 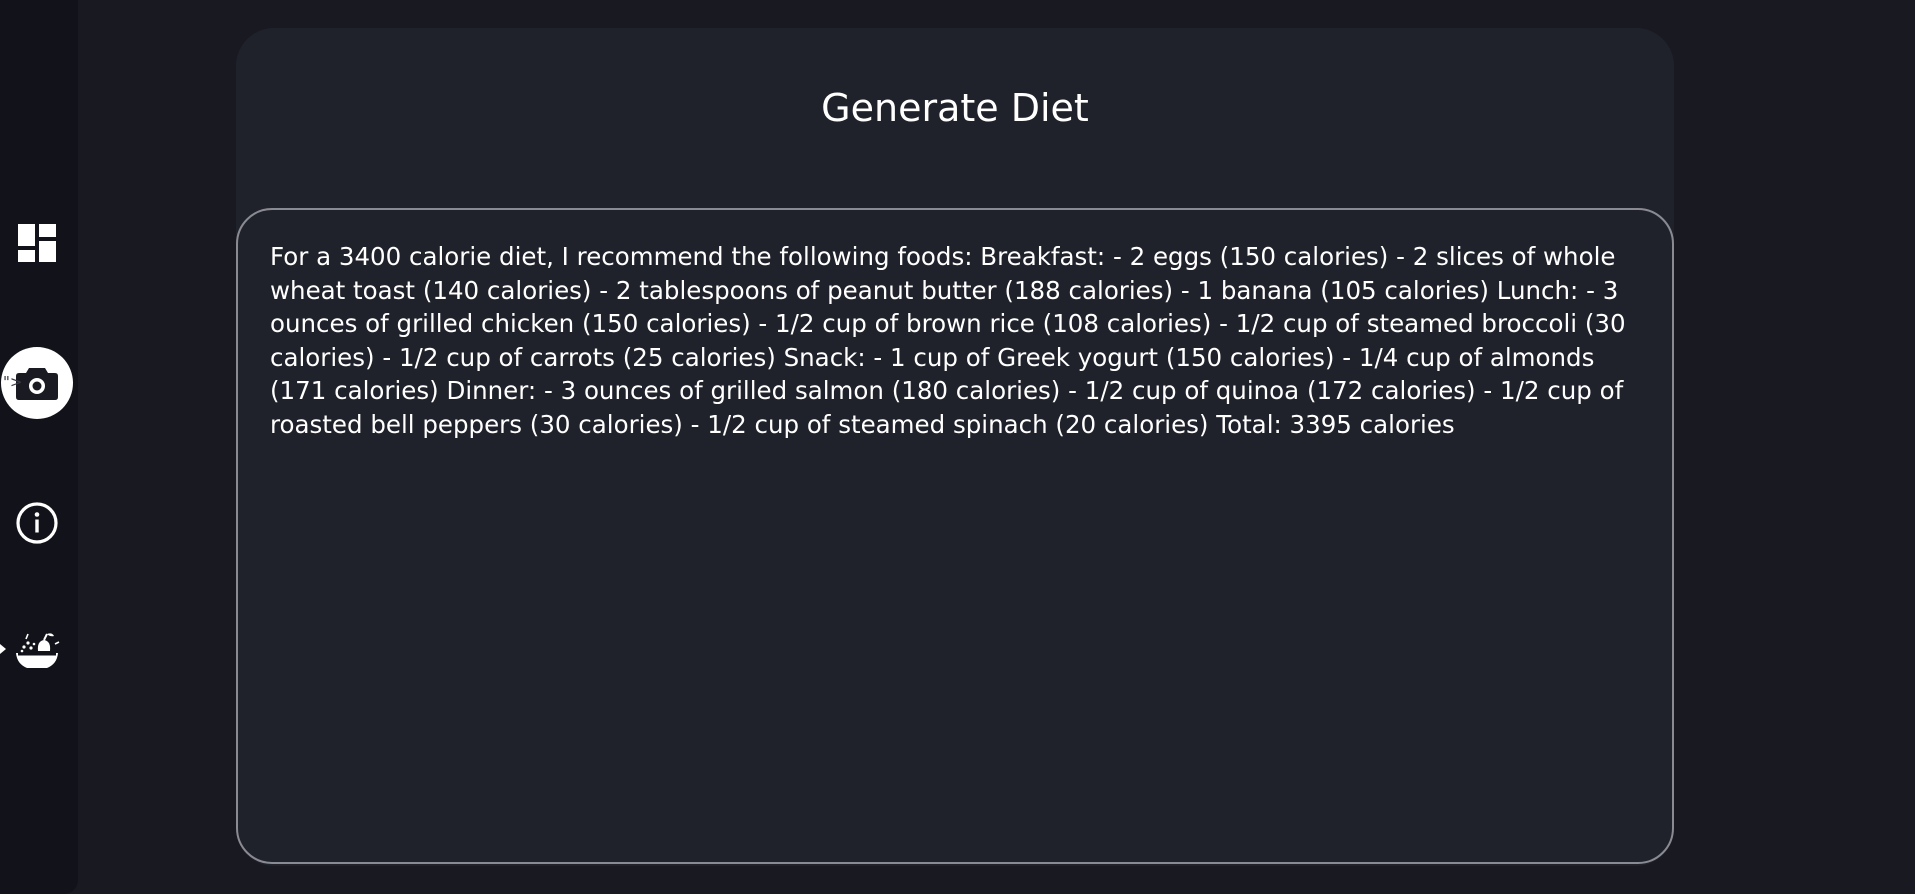 I want to click on stray-arrow-glyph, so click(x=3, y=649).